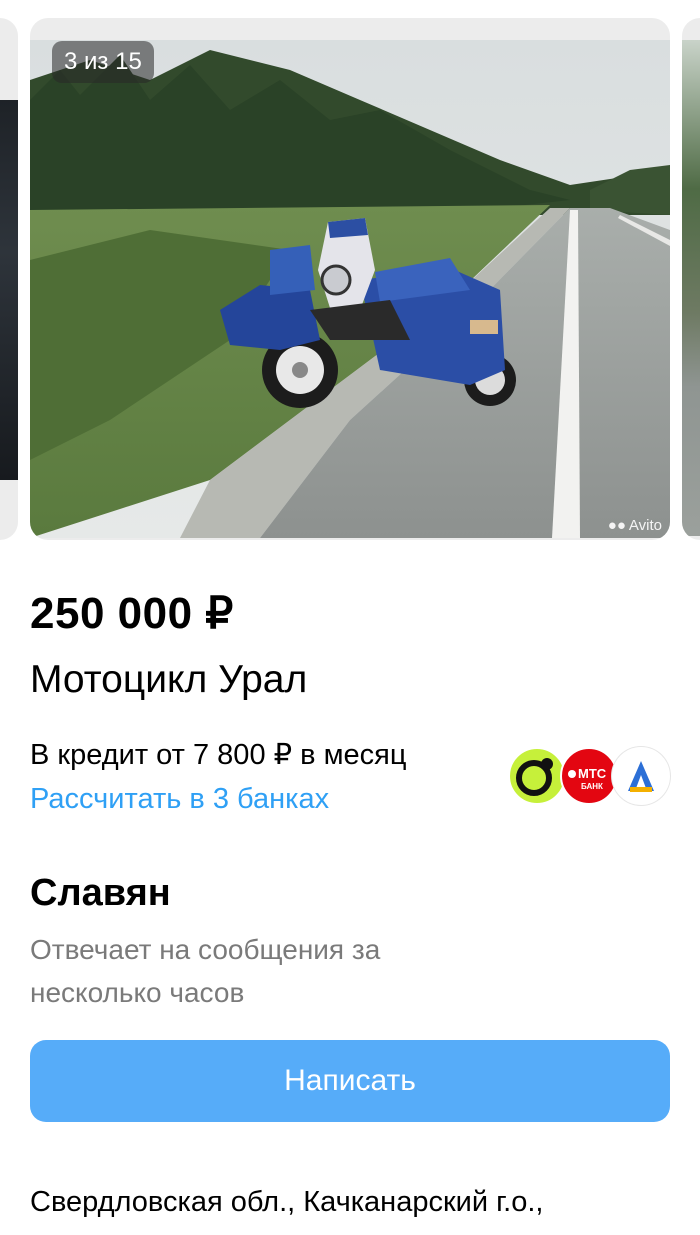 This screenshot has width=700, height=1235. Describe the element at coordinates (592, 786) in the screenshot. I see `mts-label-bottom: БАНК` at that location.